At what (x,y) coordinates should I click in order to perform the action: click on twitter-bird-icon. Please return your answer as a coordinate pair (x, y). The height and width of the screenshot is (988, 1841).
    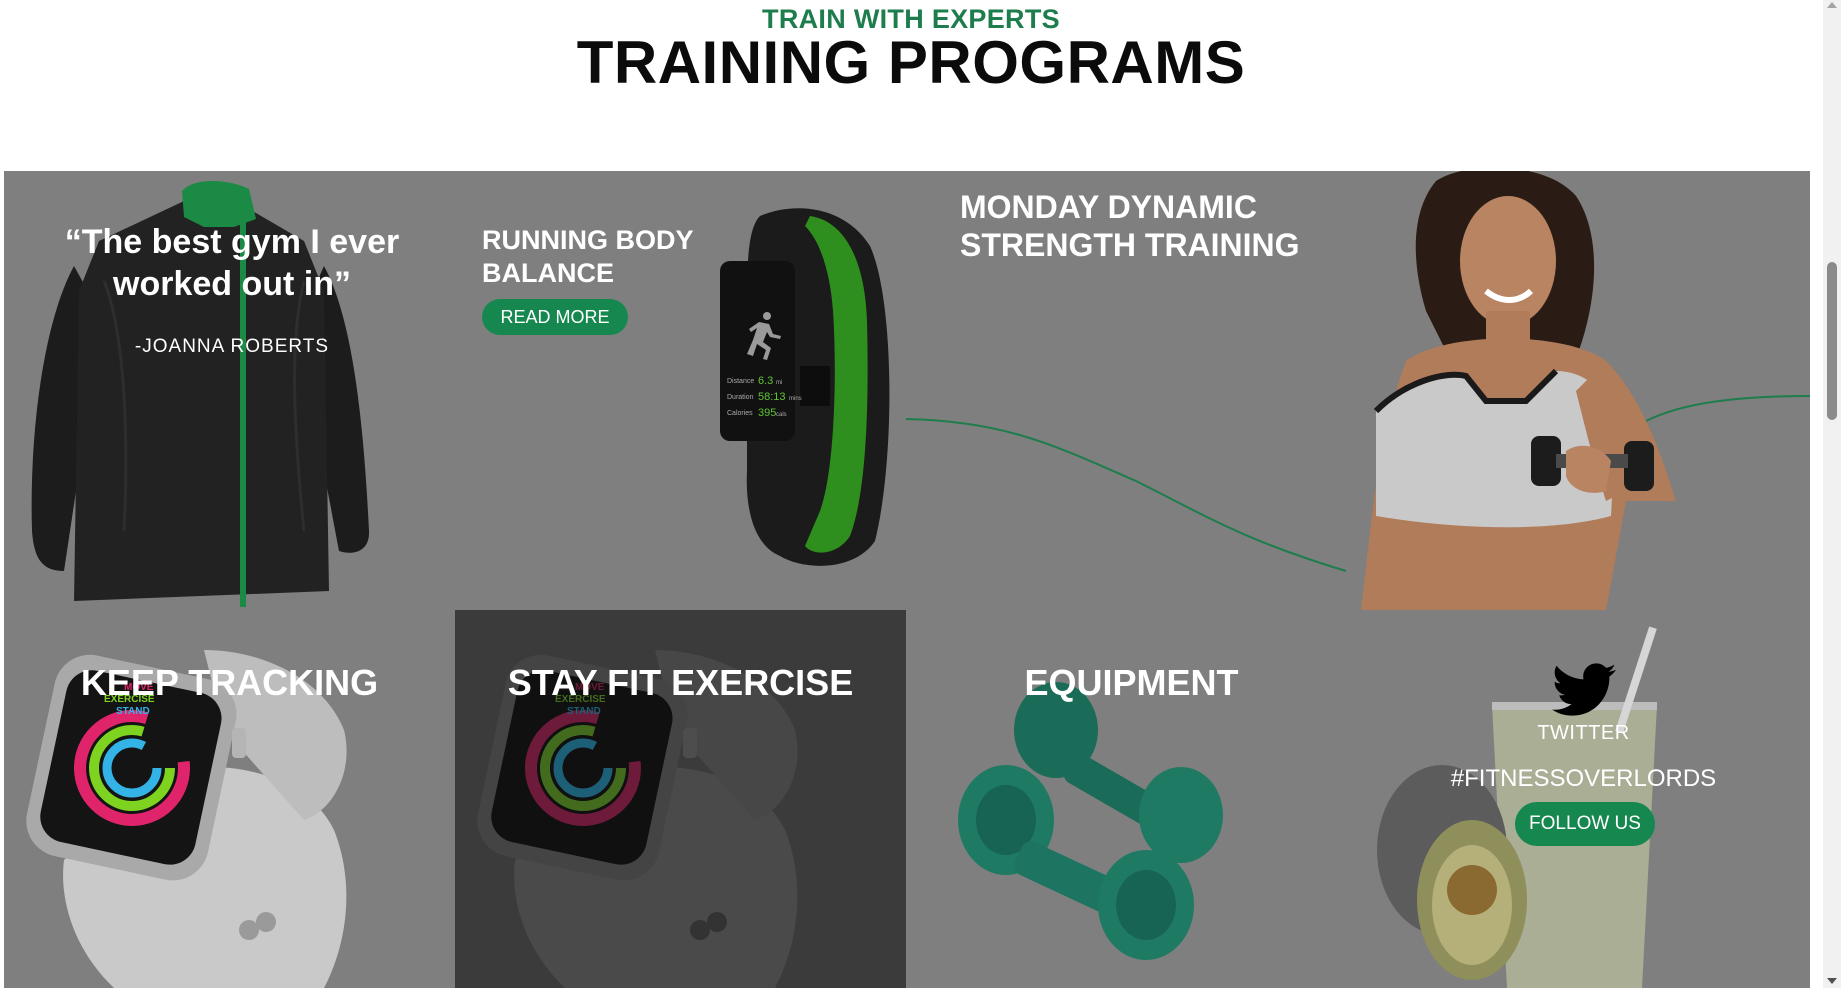
    Looking at the image, I should click on (1584, 690).